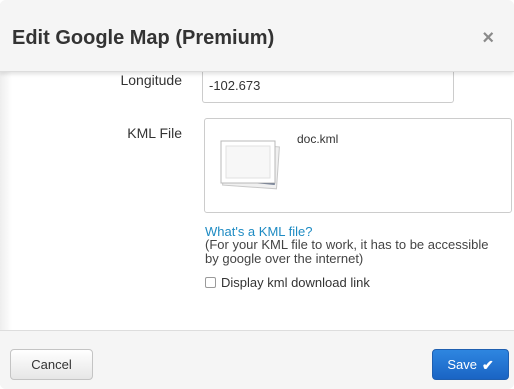 Image resolution: width=514 pixels, height=389 pixels. What do you see at coordinates (154, 133) in the screenshot?
I see `kml-file-label: KML File` at bounding box center [154, 133].